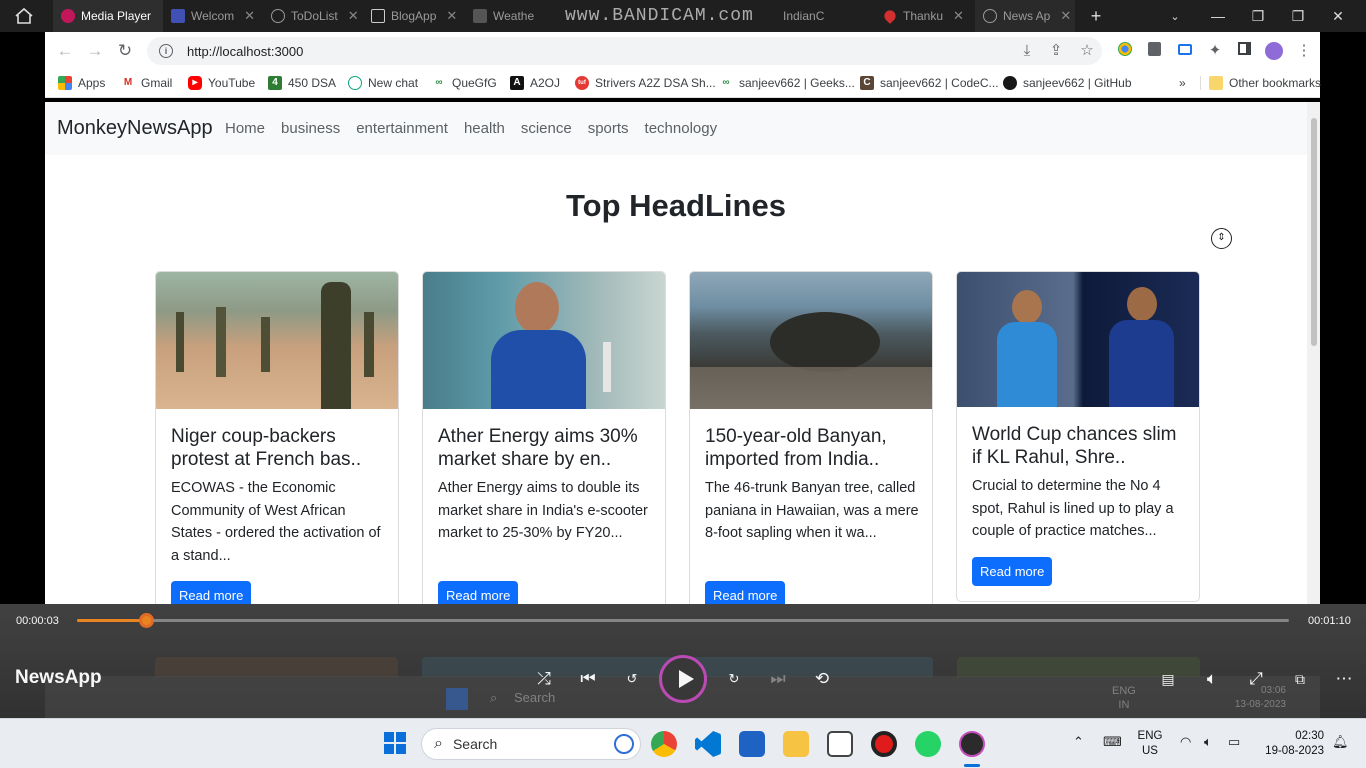 The width and height of the screenshot is (1366, 768). Describe the element at coordinates (1274, 51) in the screenshot. I see `profile-avatar` at that location.